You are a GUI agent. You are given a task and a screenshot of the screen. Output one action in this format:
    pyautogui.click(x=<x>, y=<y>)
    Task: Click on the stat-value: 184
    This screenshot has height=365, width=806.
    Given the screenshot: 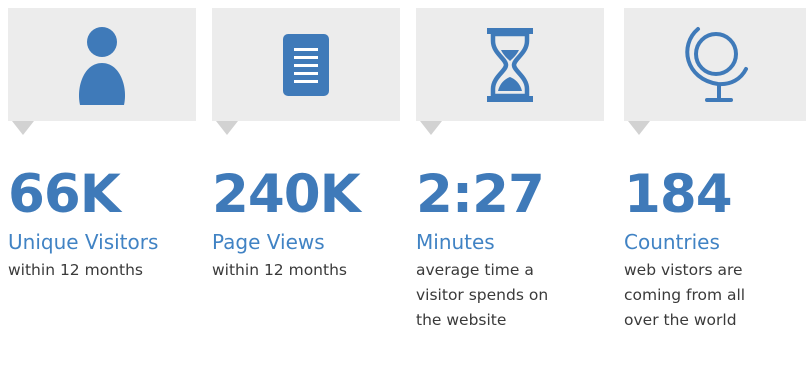 What is the action you would take?
    pyautogui.click(x=678, y=194)
    